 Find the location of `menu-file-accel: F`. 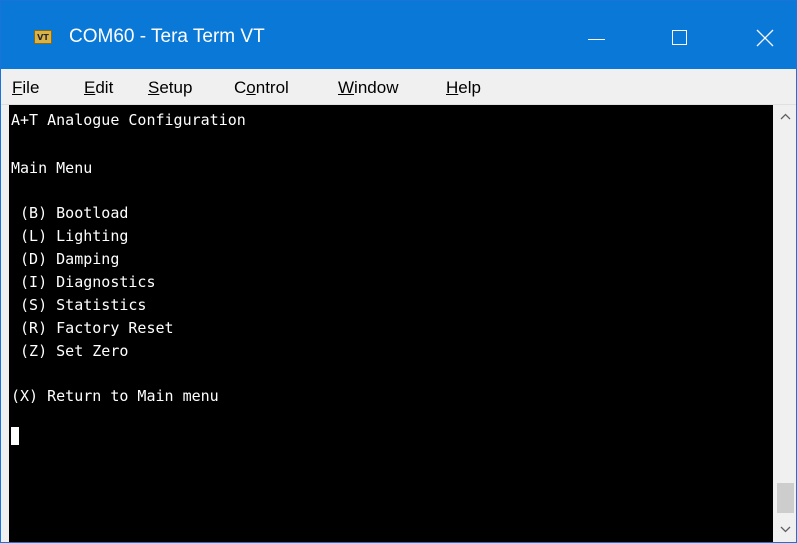

menu-file-accel: F is located at coordinates (17, 87).